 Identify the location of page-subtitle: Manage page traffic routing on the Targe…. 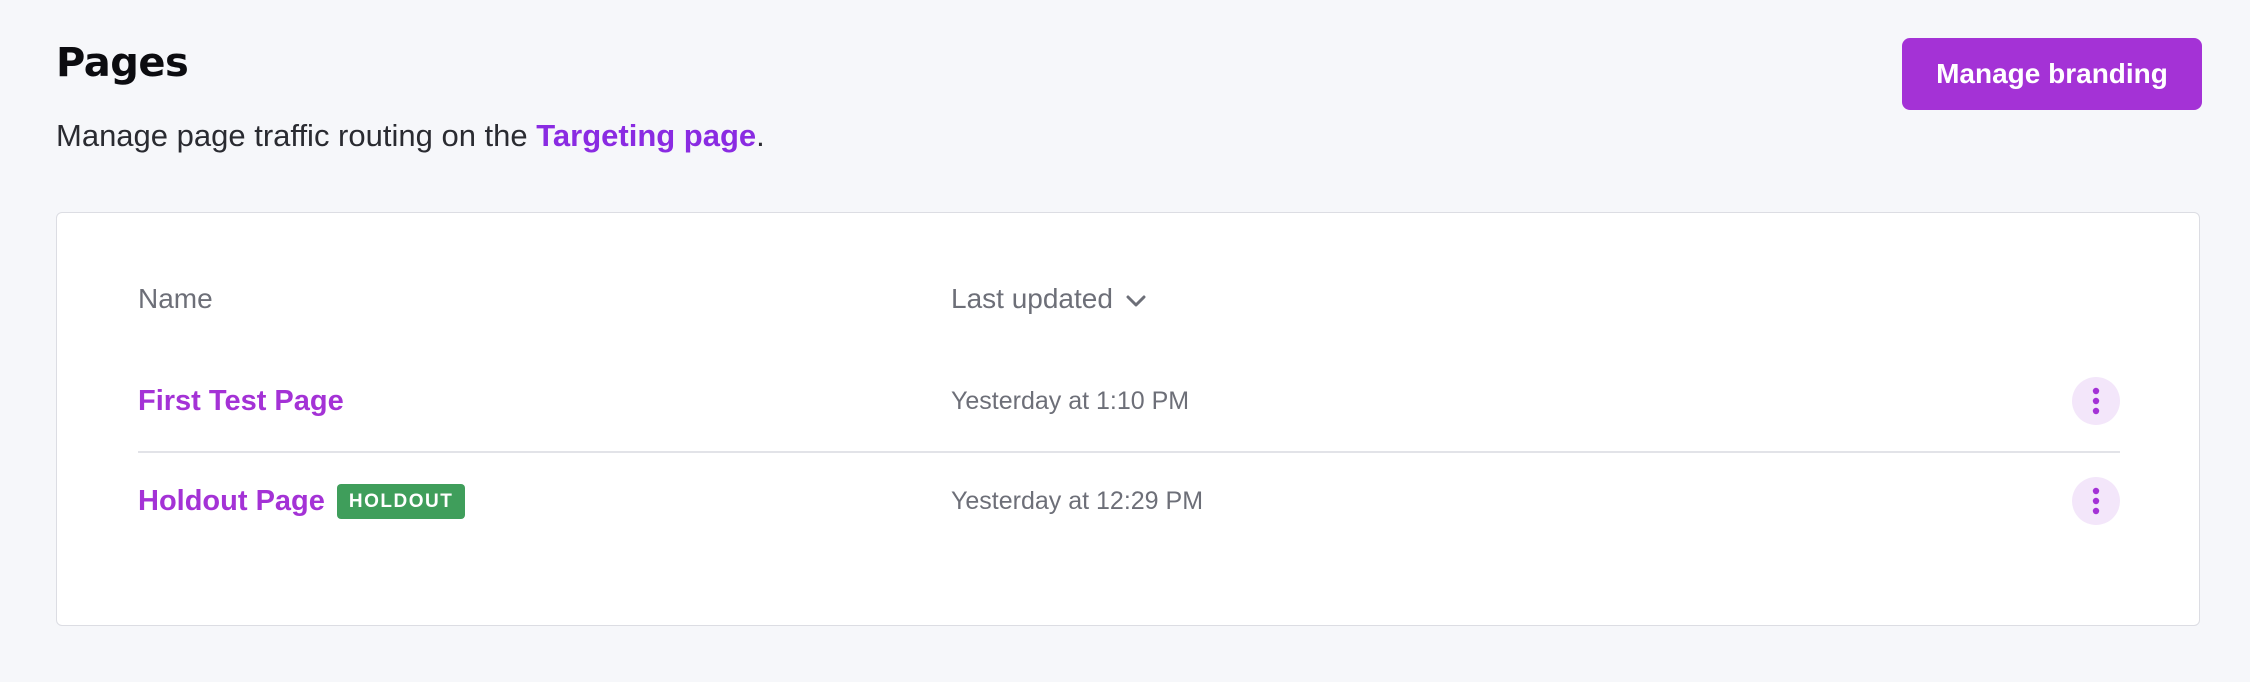
(410, 136).